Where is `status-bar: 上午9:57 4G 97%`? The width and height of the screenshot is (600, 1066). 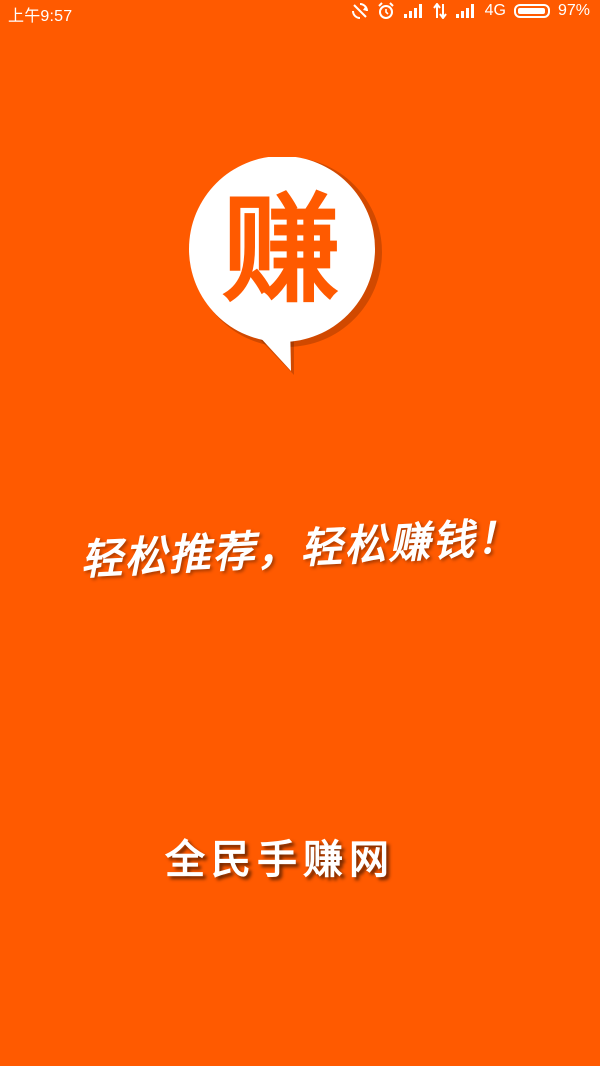 status-bar: 上午9:57 4G 97% is located at coordinates (300, 12).